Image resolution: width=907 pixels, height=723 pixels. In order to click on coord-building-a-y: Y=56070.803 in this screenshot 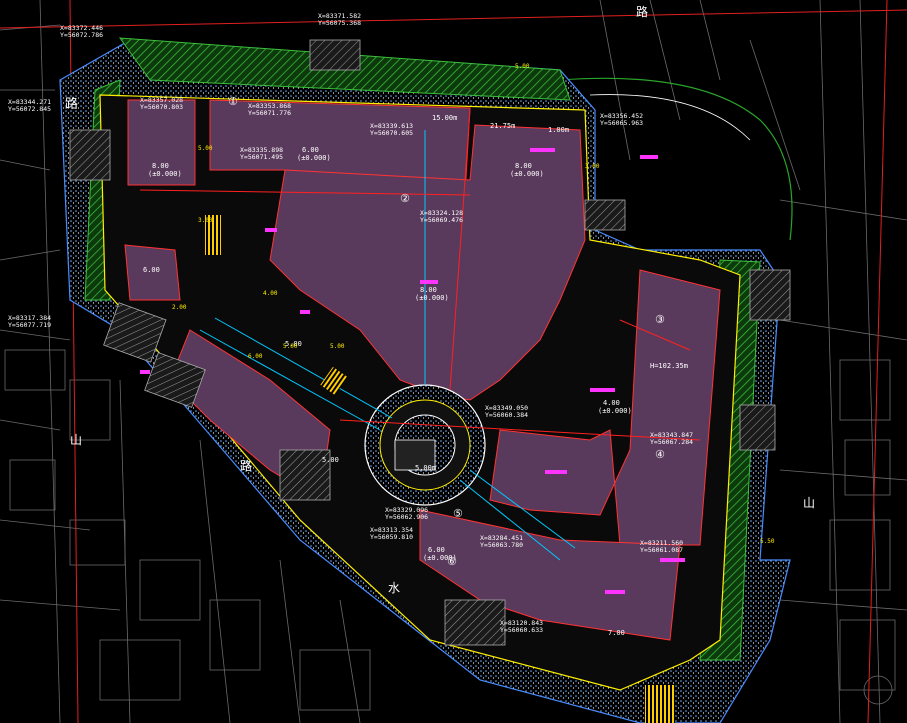, I will do `click(161, 107)`.